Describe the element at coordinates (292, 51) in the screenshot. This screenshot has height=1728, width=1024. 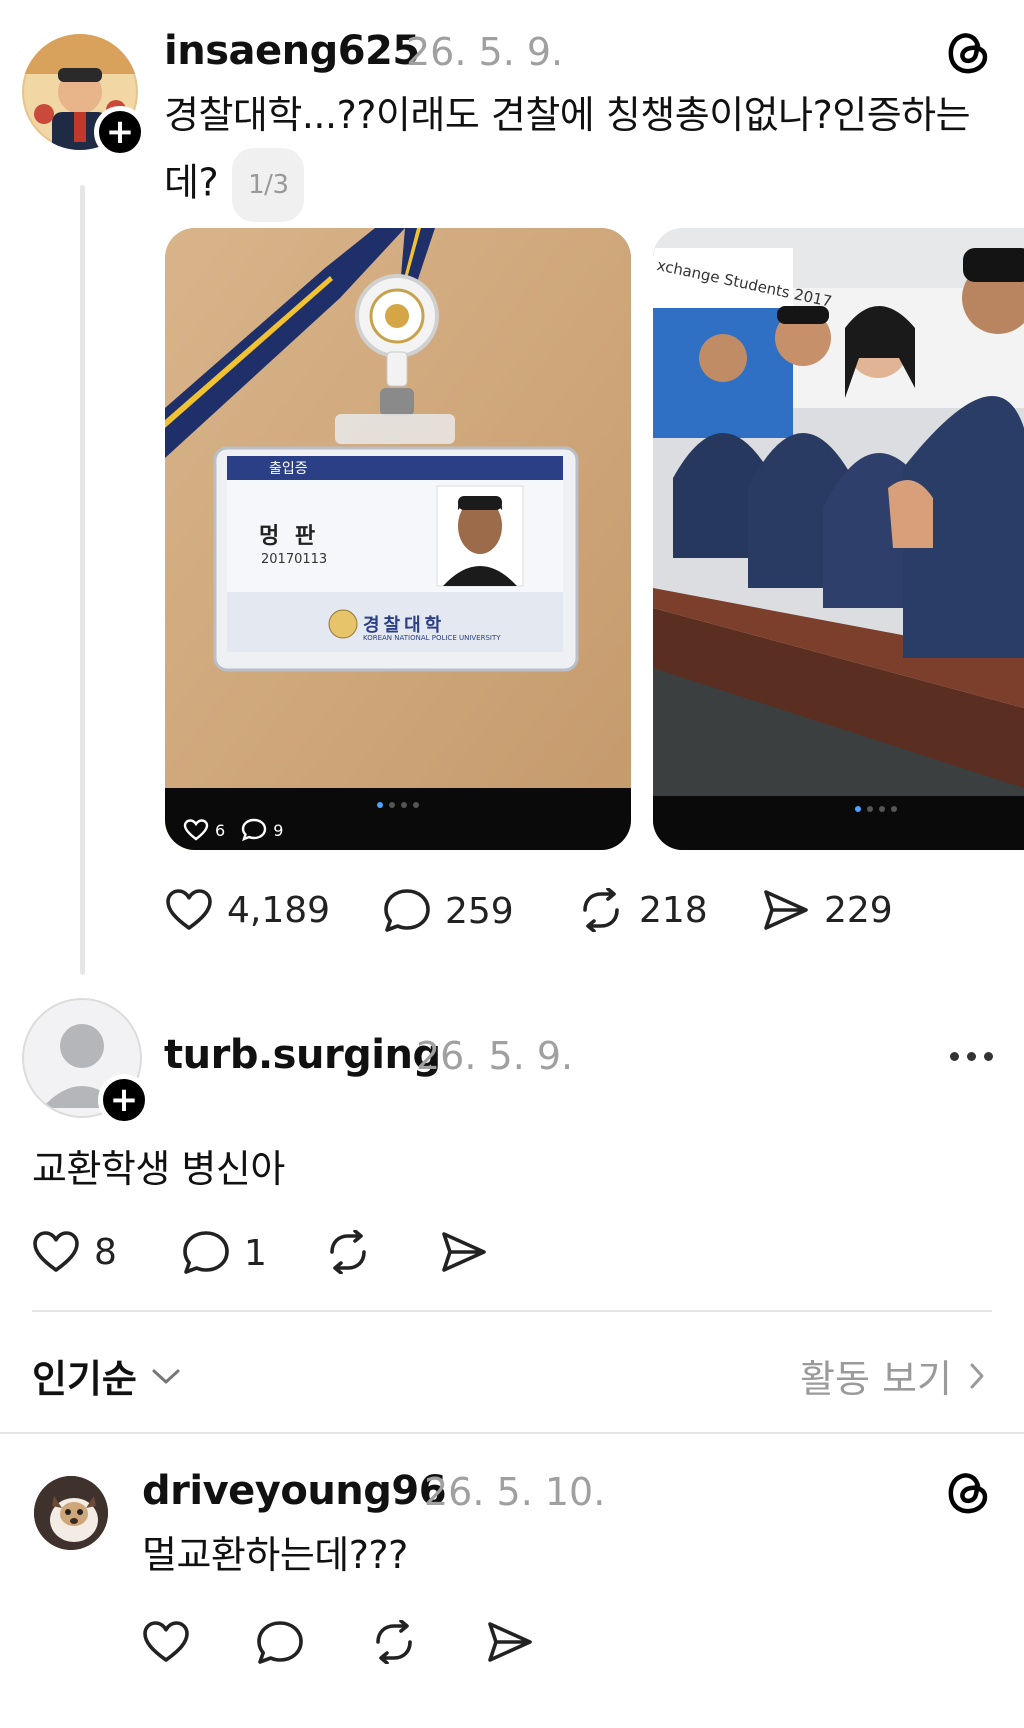
I see `post-username: insaeng625` at that location.